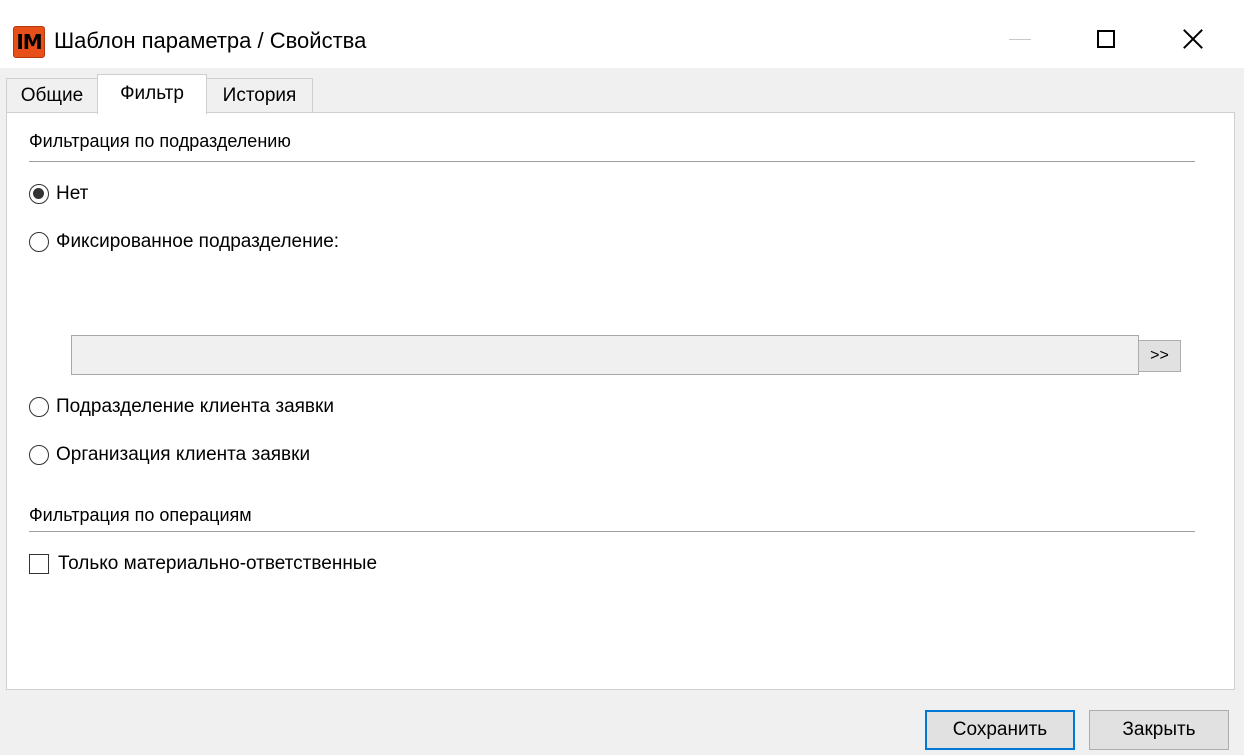 The width and height of the screenshot is (1244, 755). I want to click on department-filter-title: Фильтрация по подразделению, so click(160, 141).